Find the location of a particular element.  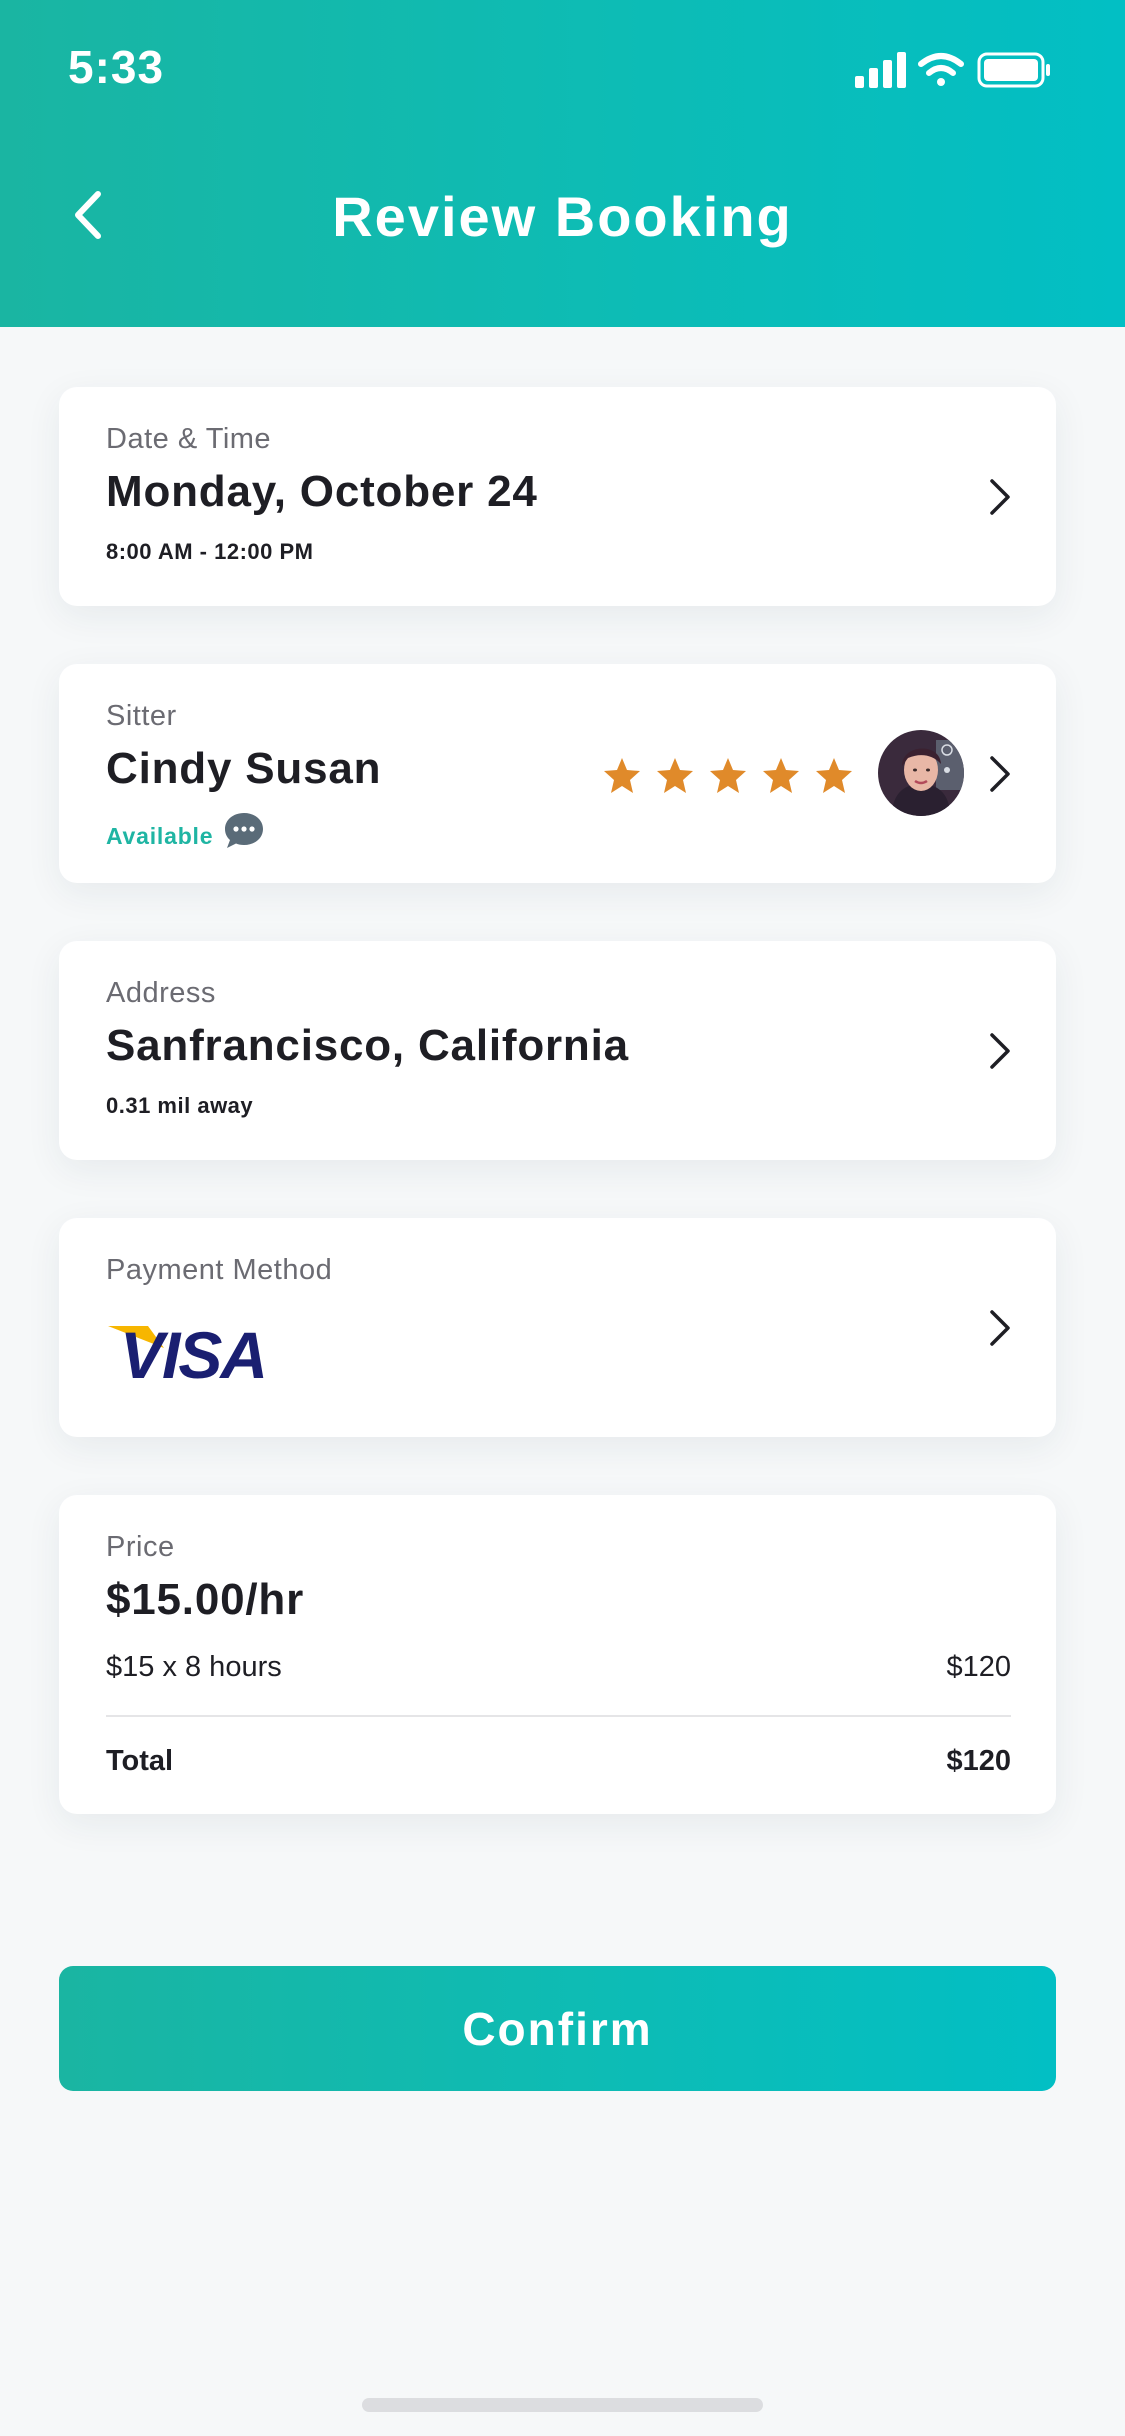

date-time-label: Date & Time is located at coordinates (189, 439).